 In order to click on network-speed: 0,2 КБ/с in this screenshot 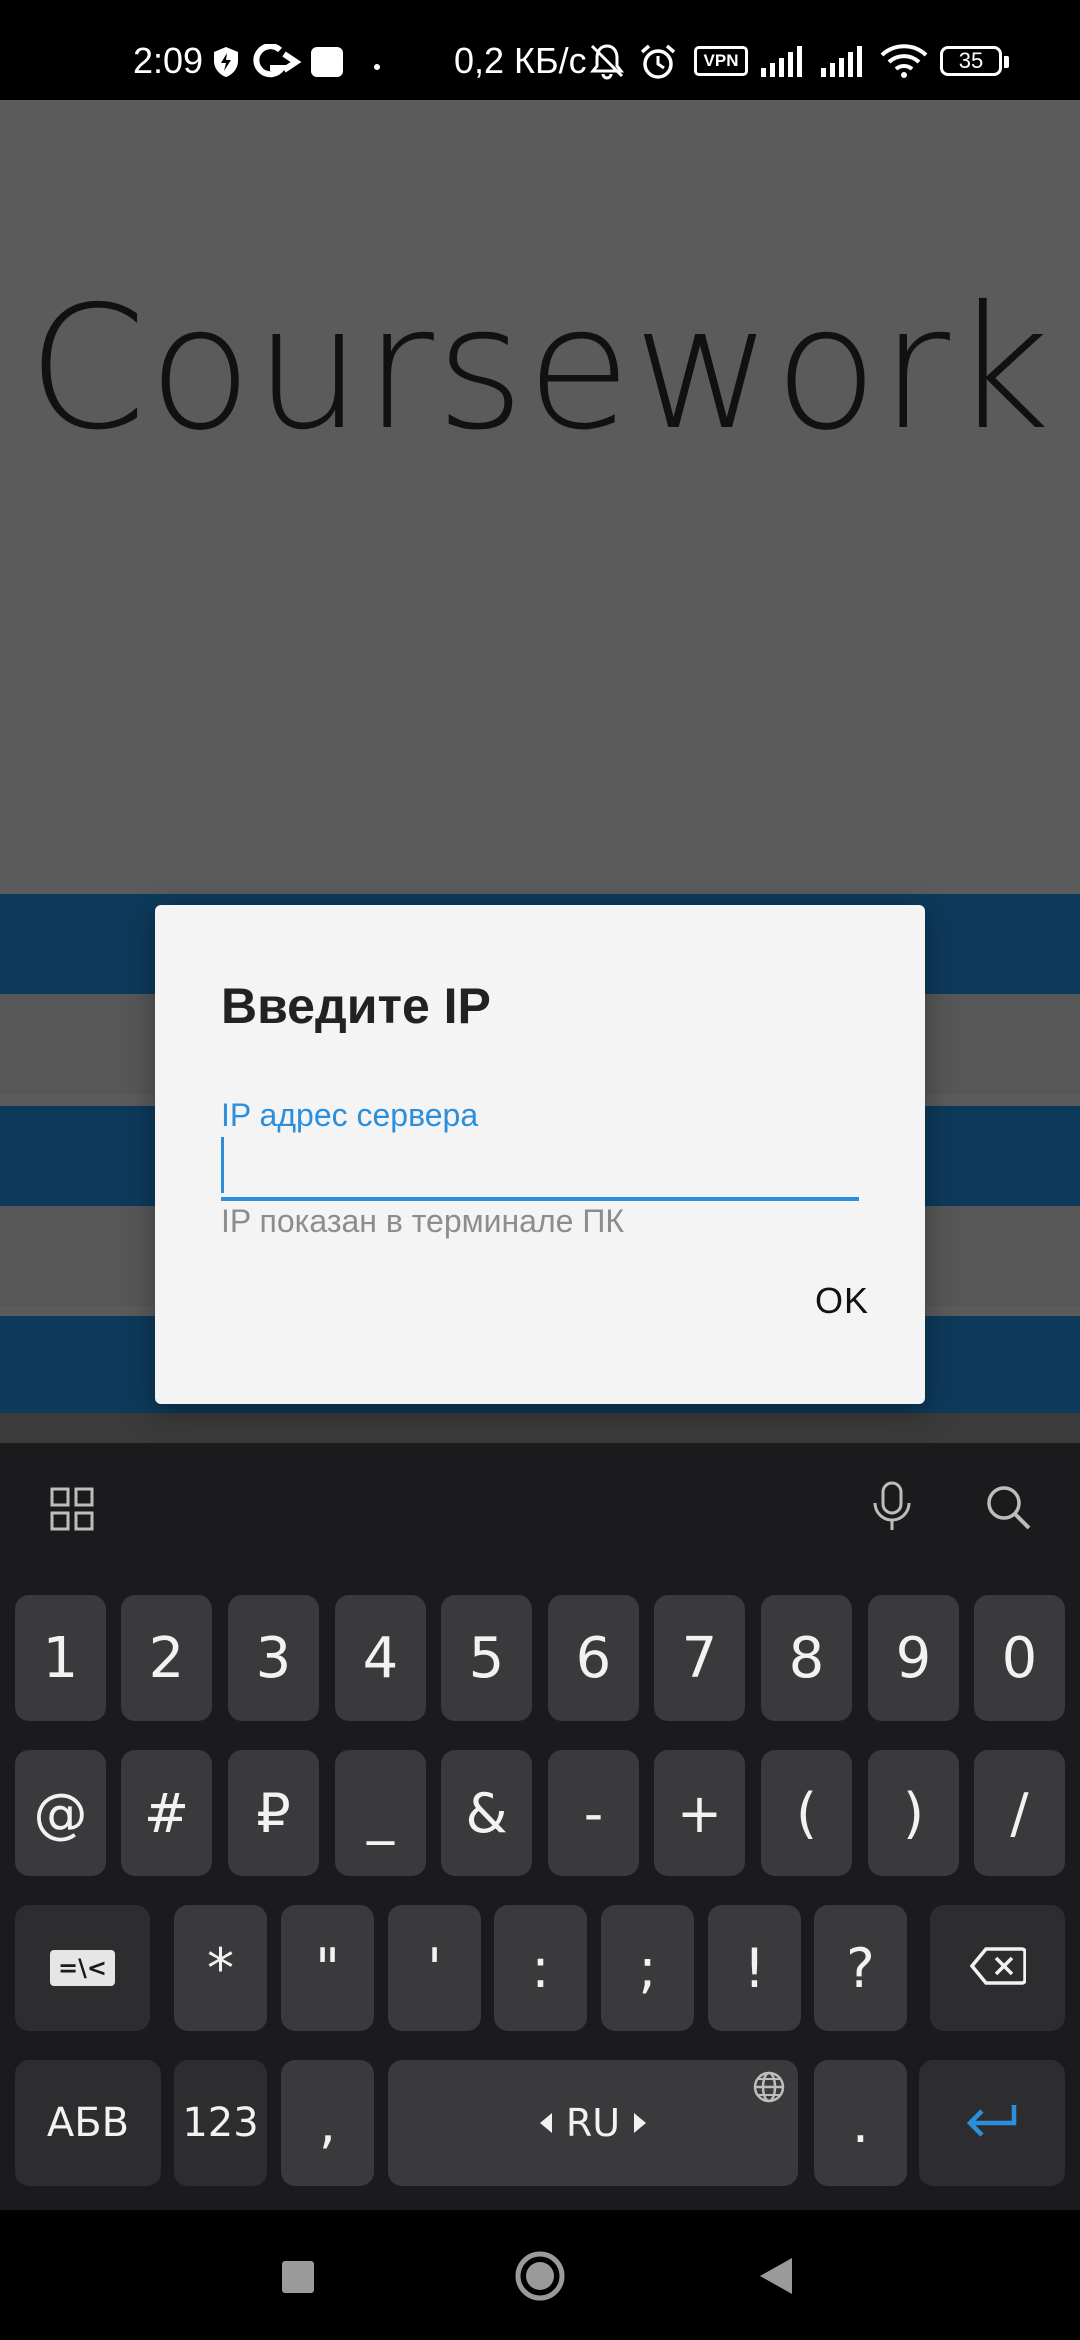, I will do `click(520, 60)`.